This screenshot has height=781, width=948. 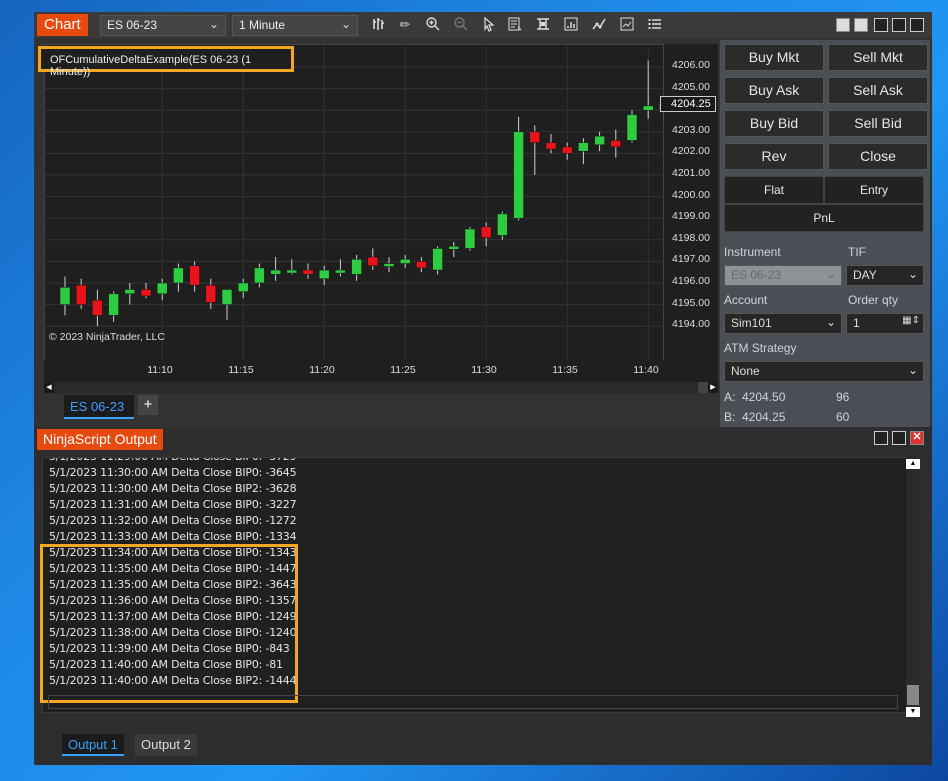 What do you see at coordinates (917, 438) in the screenshot?
I see `close-icon: ✕` at bounding box center [917, 438].